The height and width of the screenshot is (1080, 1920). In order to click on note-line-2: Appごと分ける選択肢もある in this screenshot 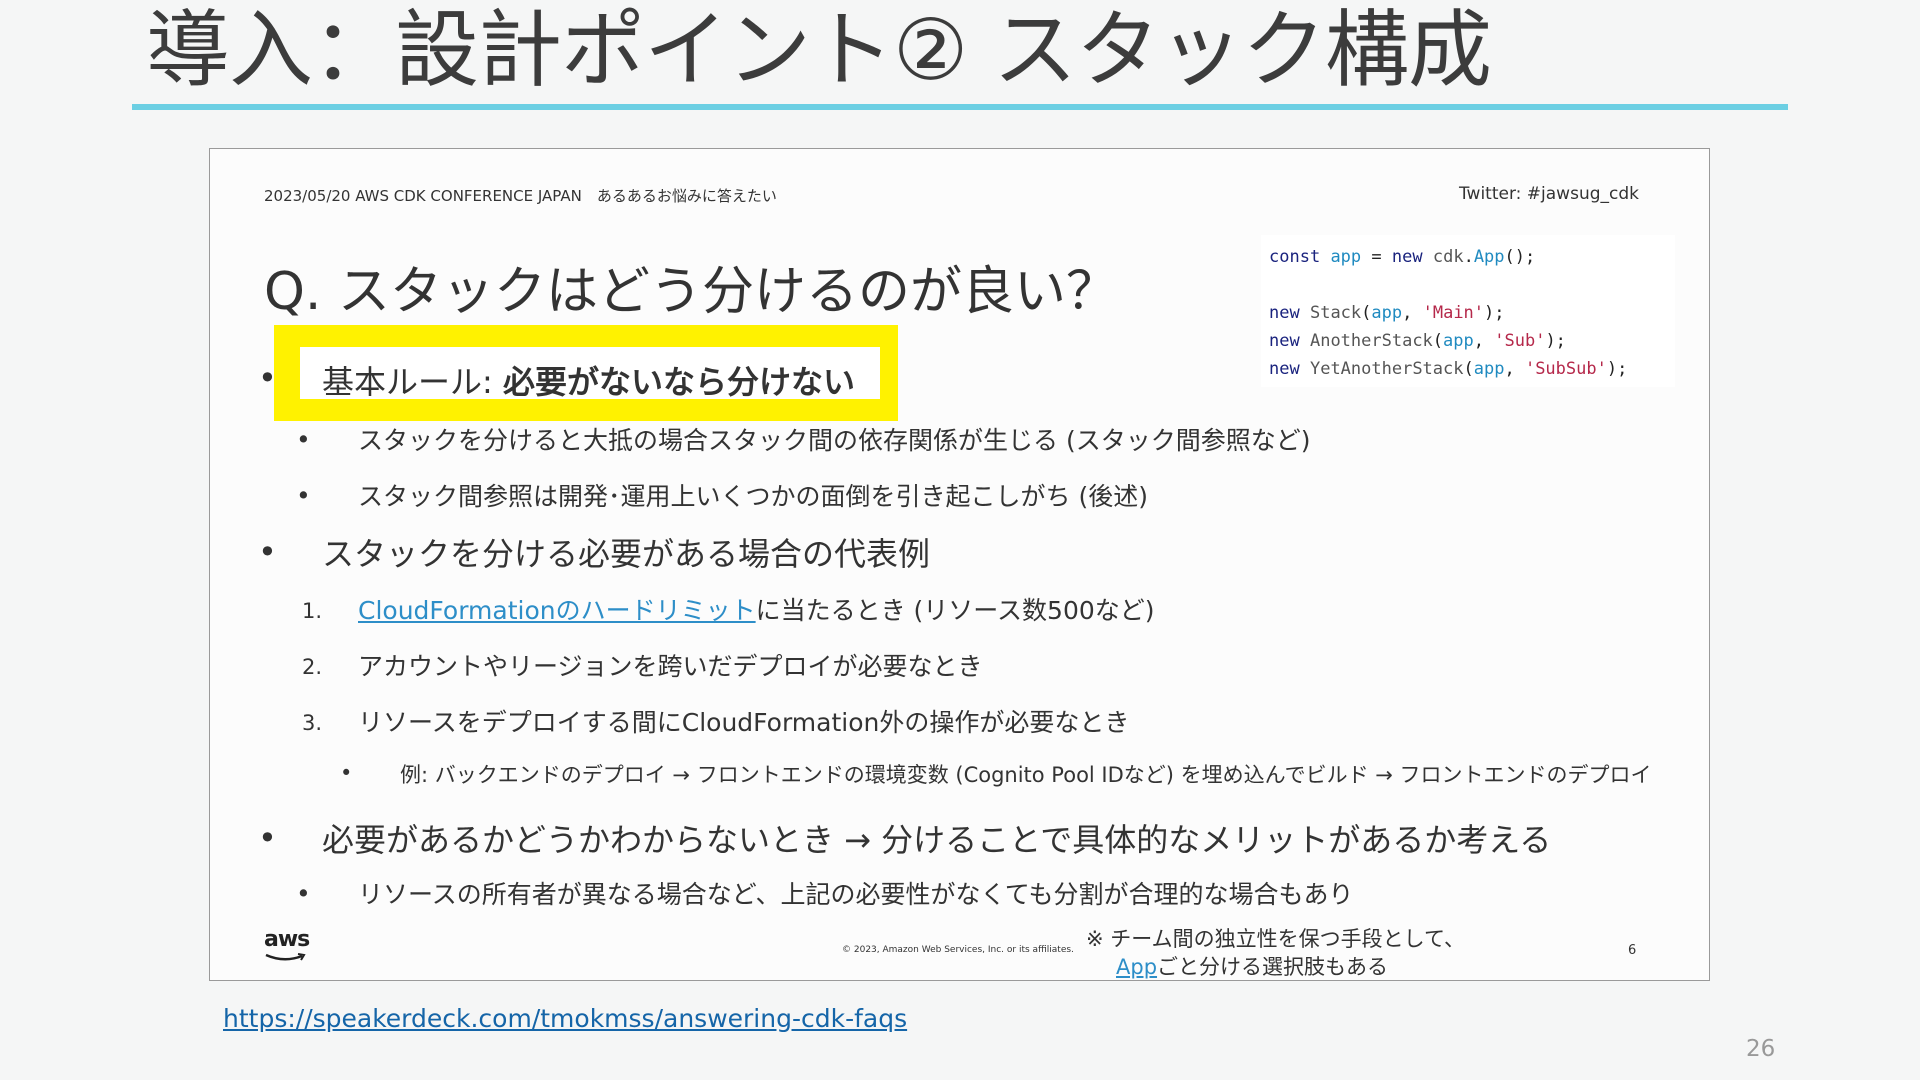, I will do `click(1275, 966)`.